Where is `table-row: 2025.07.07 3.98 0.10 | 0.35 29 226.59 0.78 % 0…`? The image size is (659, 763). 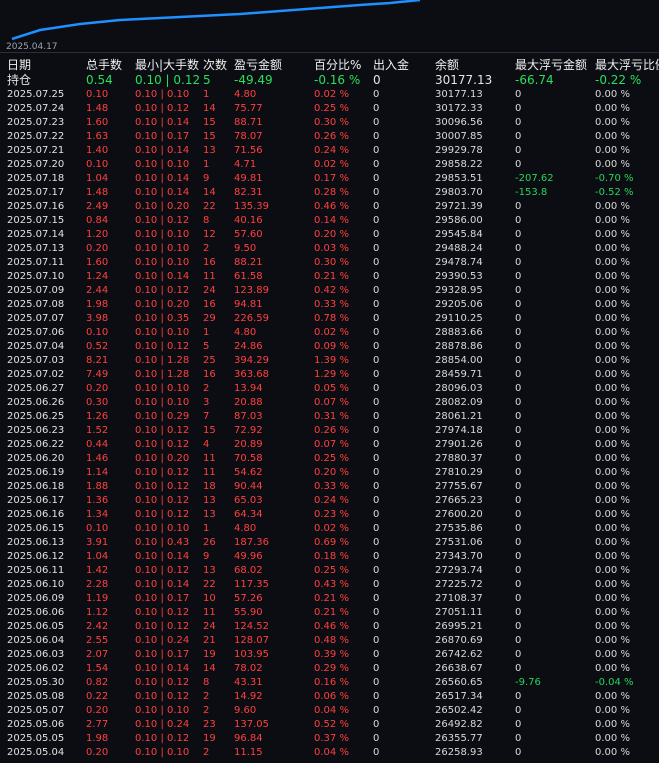 table-row: 2025.07.07 3.98 0.10 | 0.35 29 226.59 0.78 % 0… is located at coordinates (329, 319).